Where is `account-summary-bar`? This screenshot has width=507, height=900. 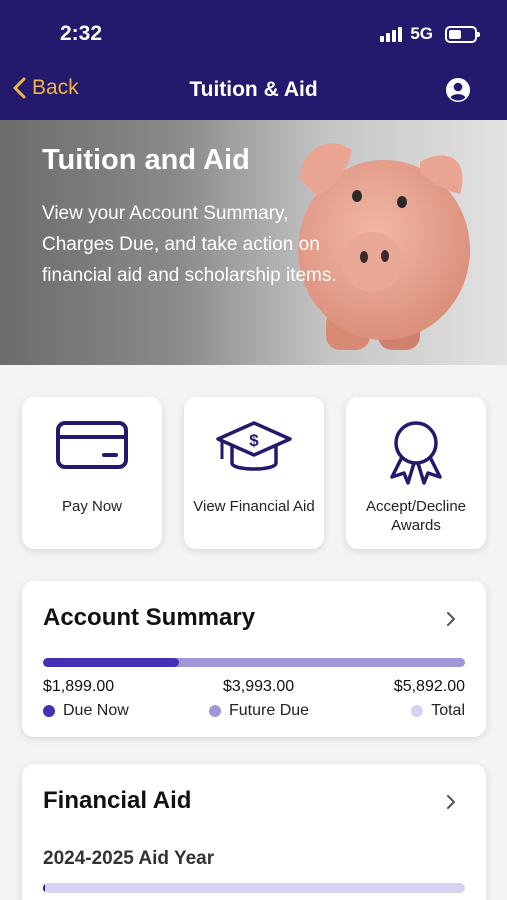
account-summary-bar is located at coordinates (254, 662).